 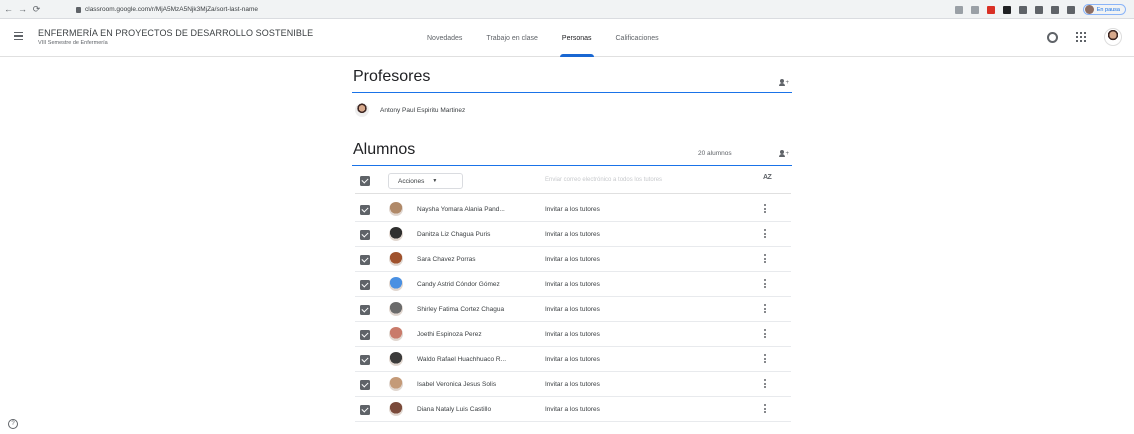 I want to click on account-avatar, so click(x=1113, y=37).